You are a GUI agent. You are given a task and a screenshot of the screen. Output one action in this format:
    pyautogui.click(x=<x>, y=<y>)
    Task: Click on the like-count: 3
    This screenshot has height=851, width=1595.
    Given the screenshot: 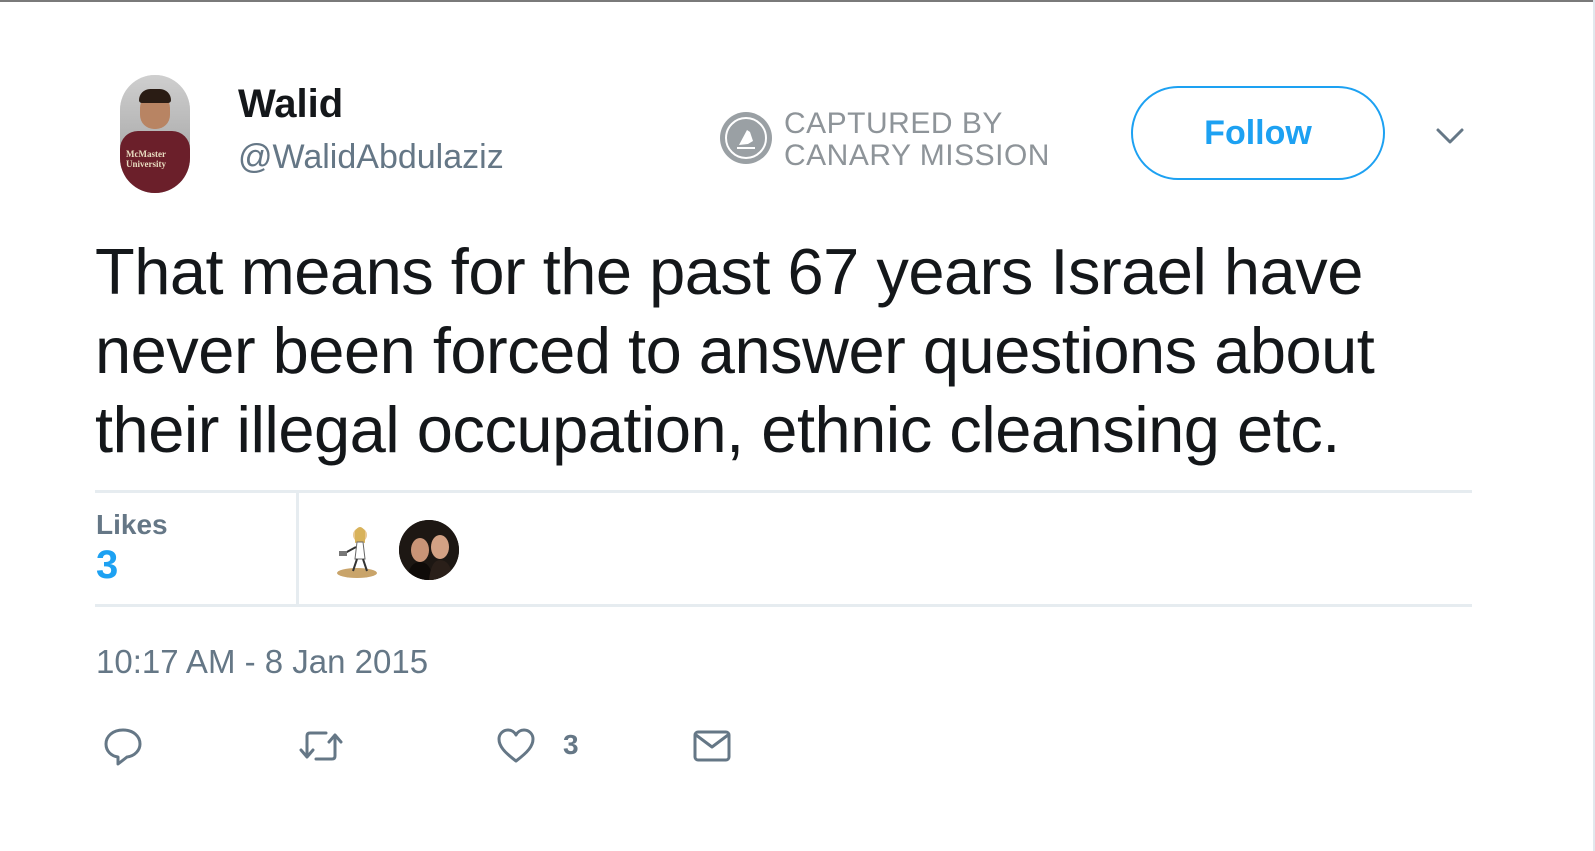 What is the action you would take?
    pyautogui.click(x=571, y=744)
    